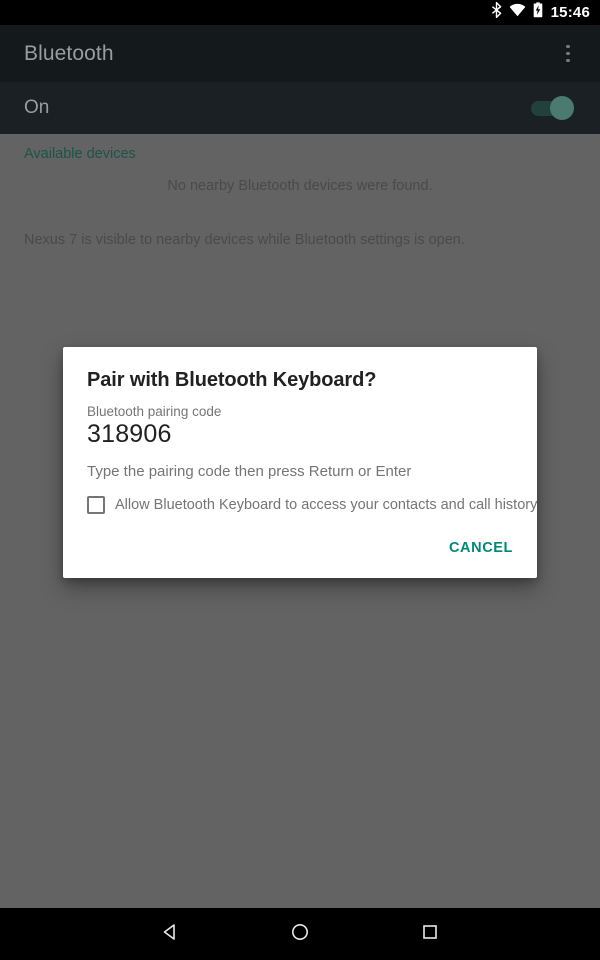  Describe the element at coordinates (517, 12) in the screenshot. I see `wifi-icon` at that location.